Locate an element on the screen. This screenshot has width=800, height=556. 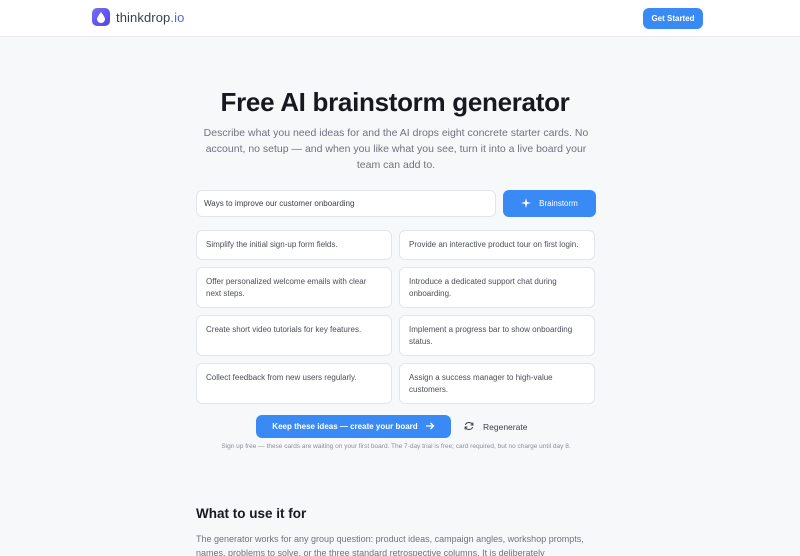
brainstorm-button: Brainstorm is located at coordinates (549, 203).